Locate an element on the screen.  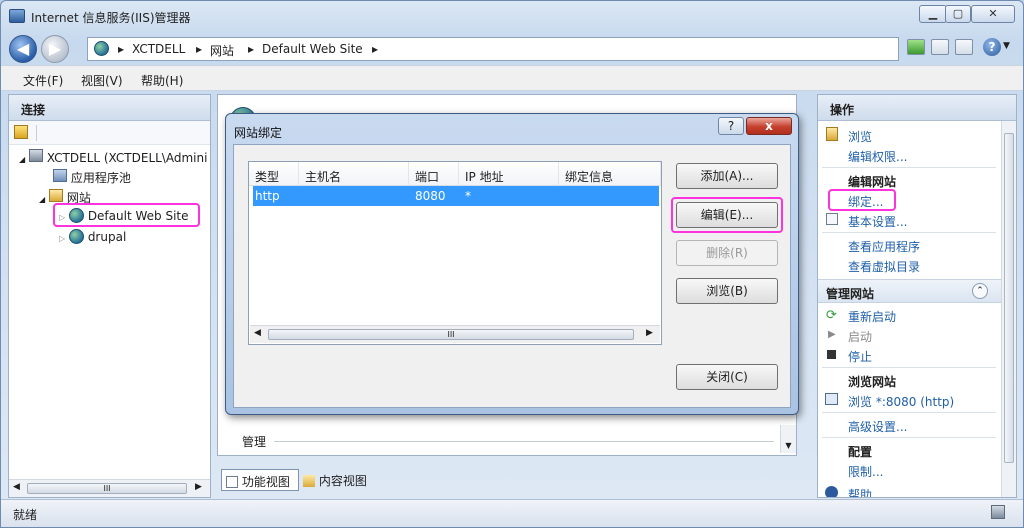
bindings-horizontal-scrollbar: ◀ III ▶ is located at coordinates (455, 334).